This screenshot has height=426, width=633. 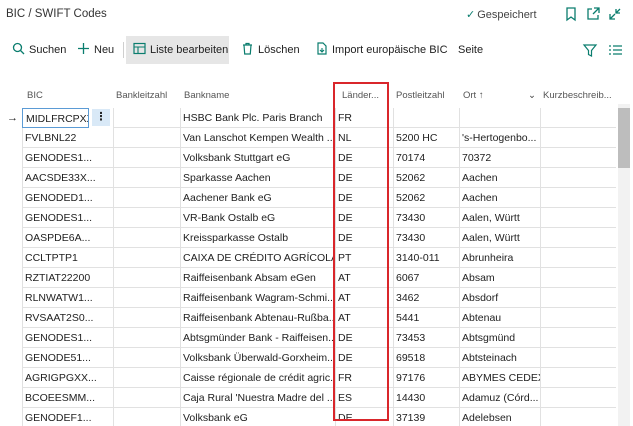 I want to click on table-row: GENODED1... Aachener Bank eG DE 52062 Aachen, so click(x=308, y=198).